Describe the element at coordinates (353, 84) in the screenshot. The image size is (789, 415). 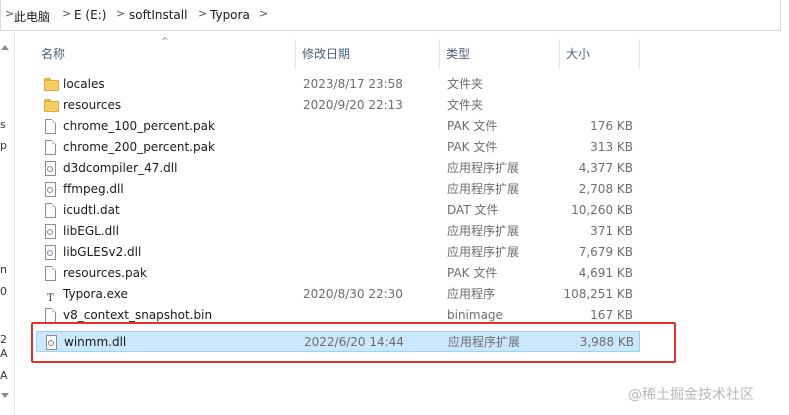
I see `file-date: 2023/8/17 23:58` at that location.